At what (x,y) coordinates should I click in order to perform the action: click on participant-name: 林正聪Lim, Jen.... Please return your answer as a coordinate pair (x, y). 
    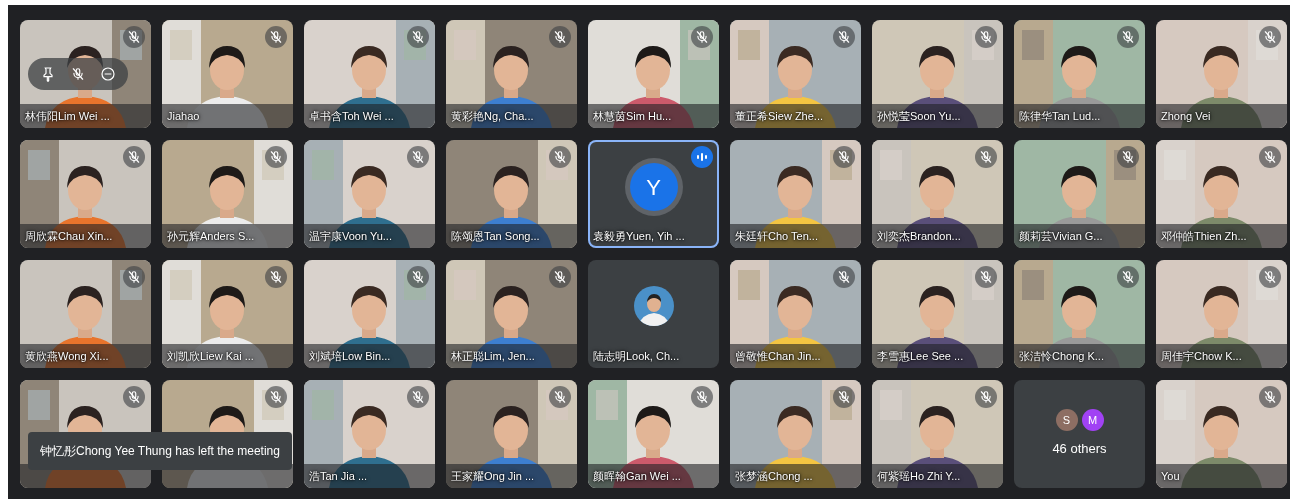
    Looking at the image, I should click on (493, 356).